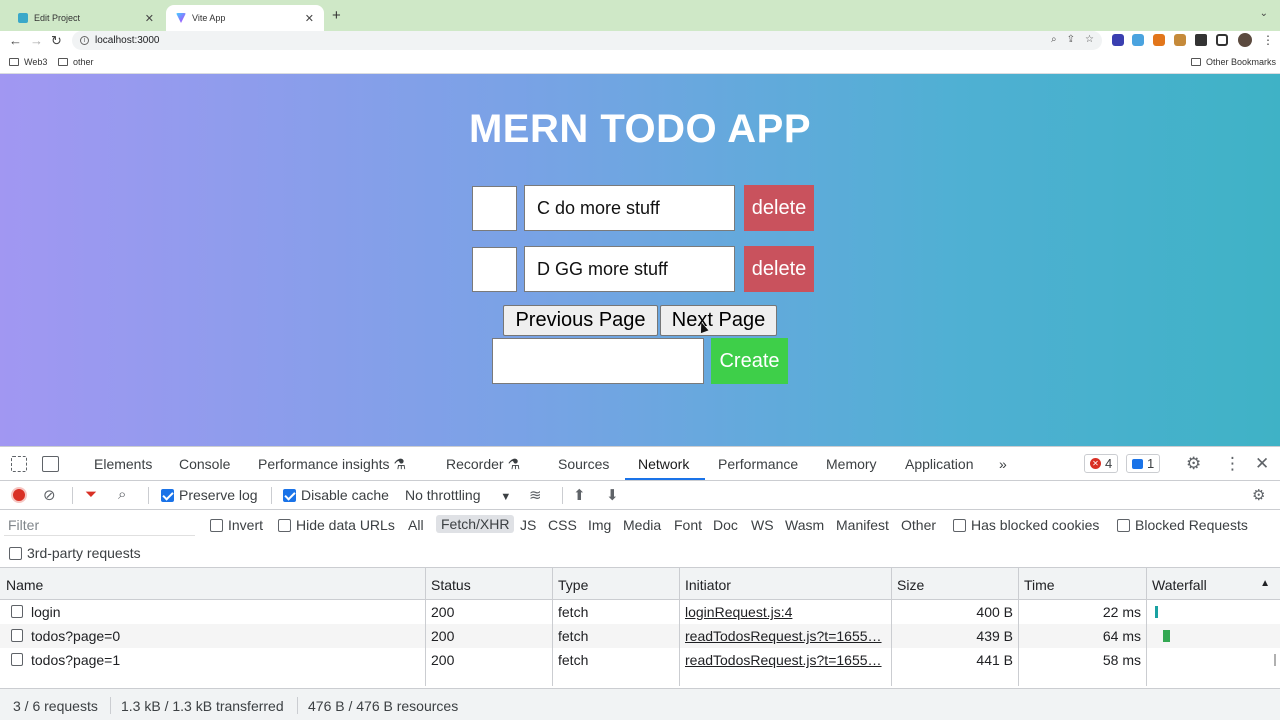 The width and height of the screenshot is (1280, 720). I want to click on messages-badge: 1, so click(1143, 463).